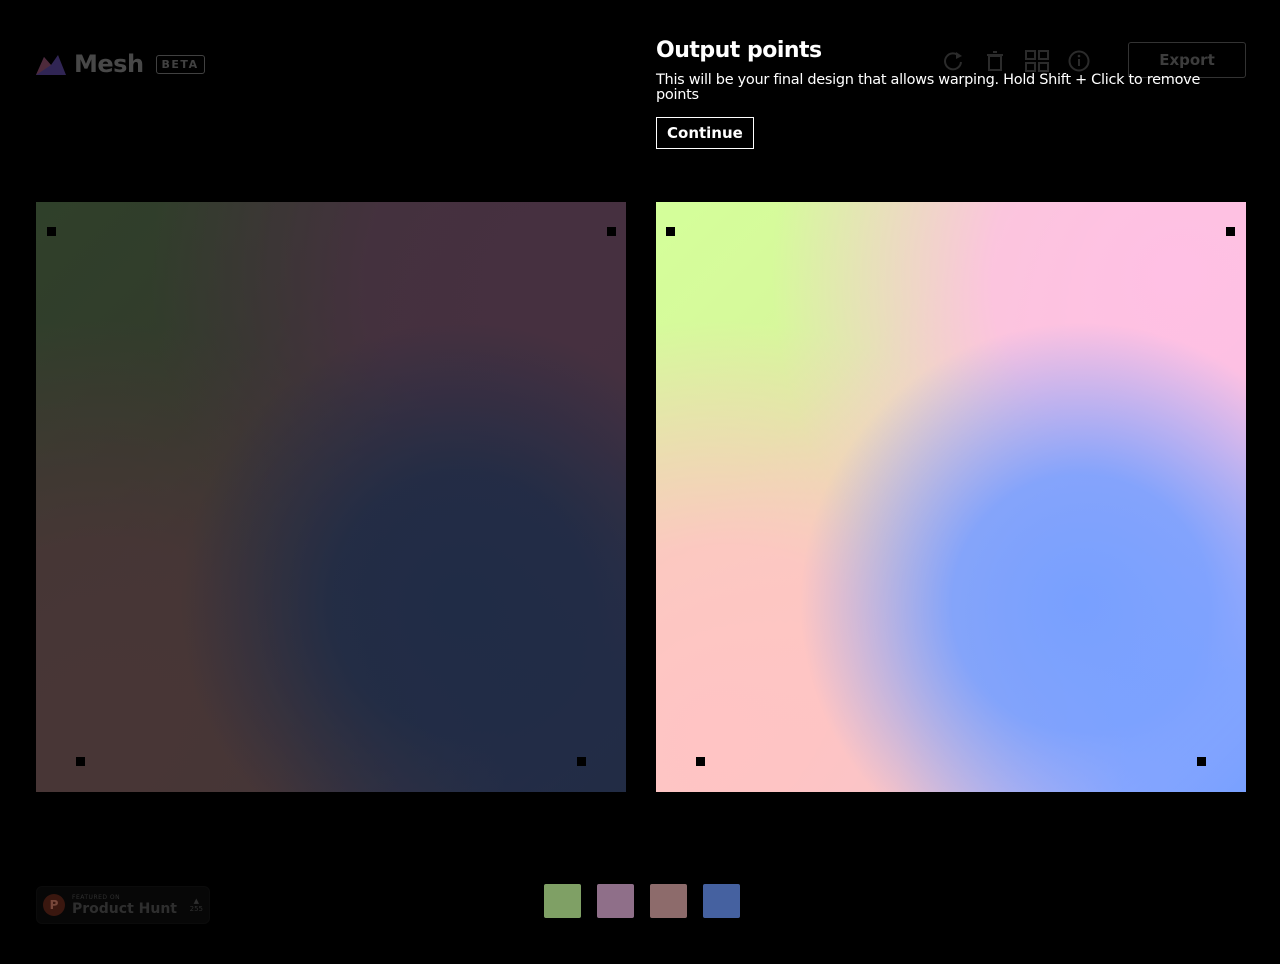  I want to click on featured-label: FEATURED ON, so click(96, 897).